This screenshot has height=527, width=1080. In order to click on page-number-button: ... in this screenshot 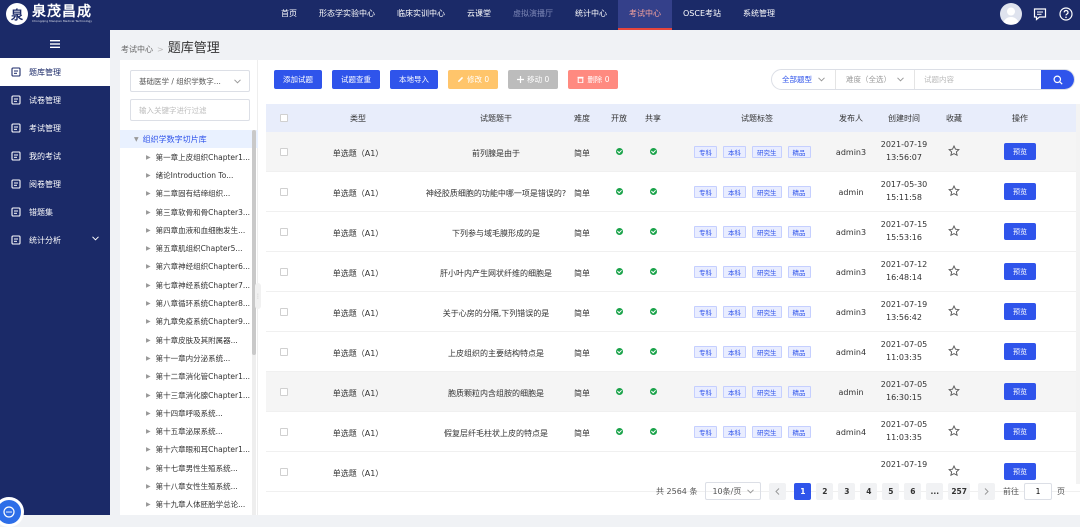, I will do `click(935, 491)`.